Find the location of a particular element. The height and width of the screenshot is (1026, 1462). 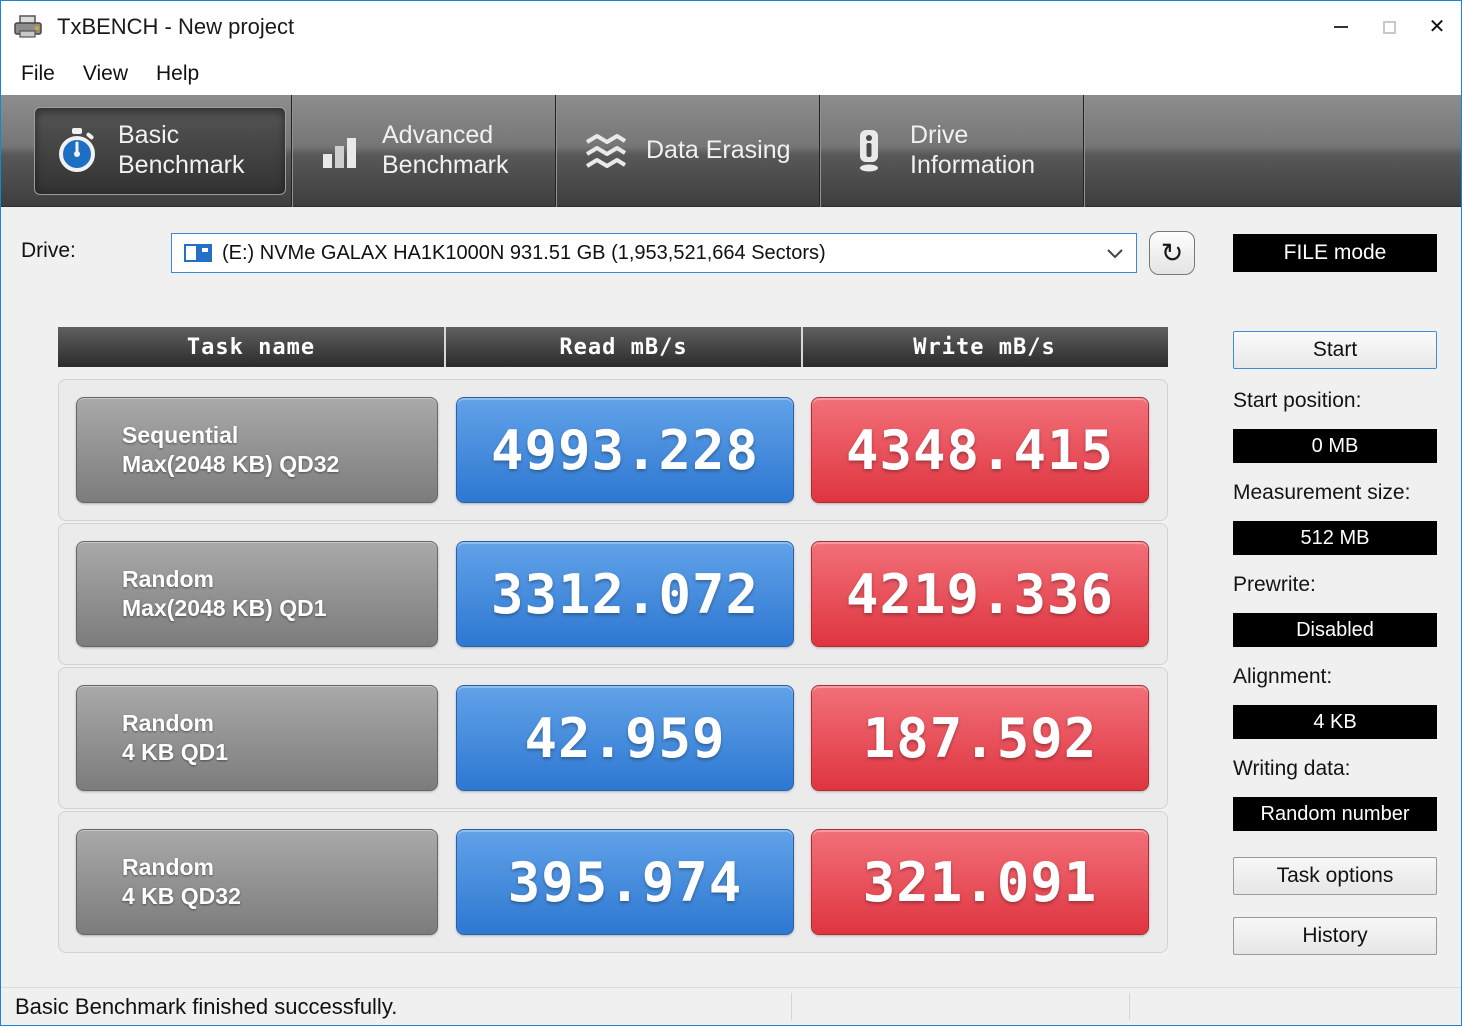

tab-basic-benchmark-label: Basic Benchmark is located at coordinates (181, 150).